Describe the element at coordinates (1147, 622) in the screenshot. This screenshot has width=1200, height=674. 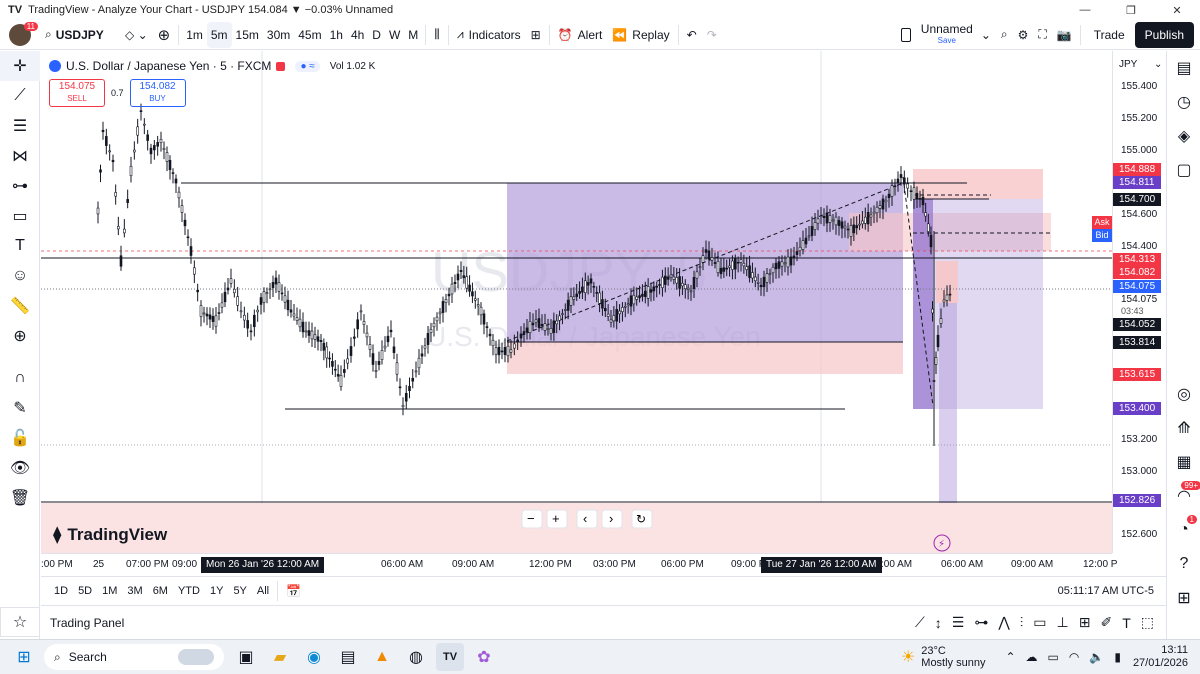
I see `measure-icon: ⬚` at that location.